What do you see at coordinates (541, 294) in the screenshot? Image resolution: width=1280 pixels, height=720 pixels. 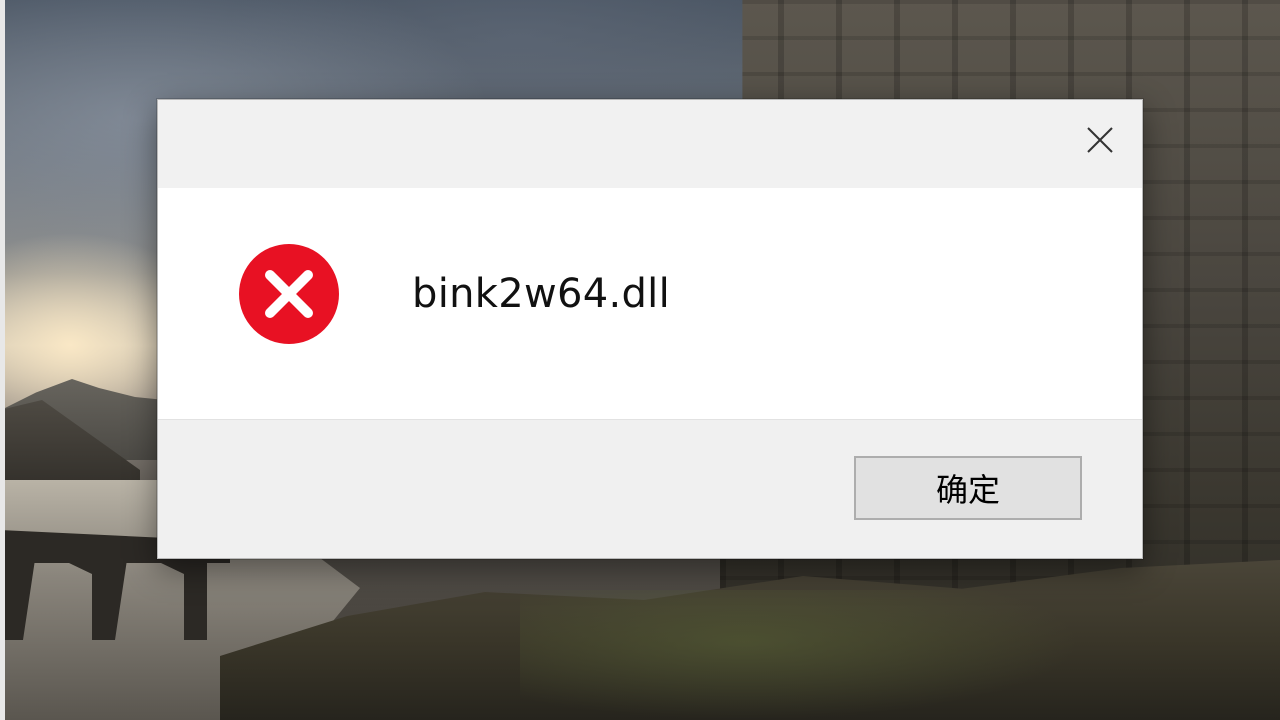 I see `error-message: bink2w64.dll` at bounding box center [541, 294].